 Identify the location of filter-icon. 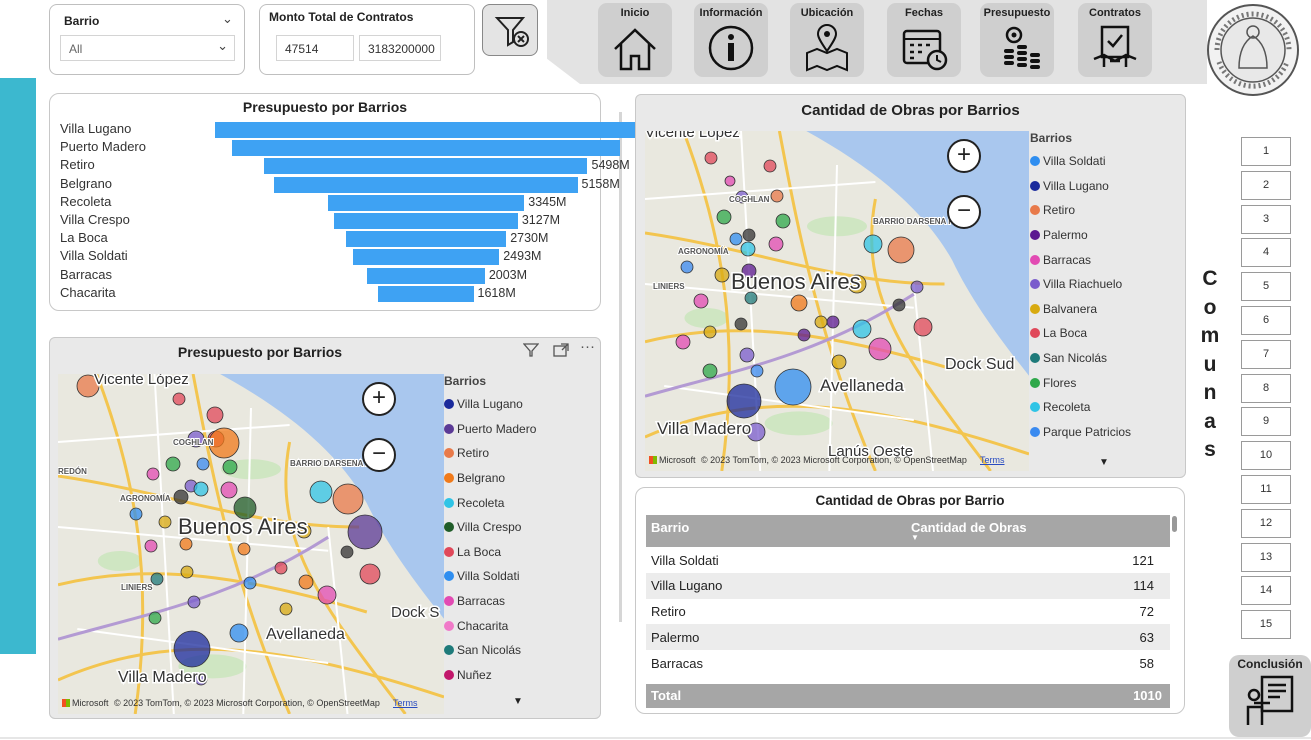
(531, 350).